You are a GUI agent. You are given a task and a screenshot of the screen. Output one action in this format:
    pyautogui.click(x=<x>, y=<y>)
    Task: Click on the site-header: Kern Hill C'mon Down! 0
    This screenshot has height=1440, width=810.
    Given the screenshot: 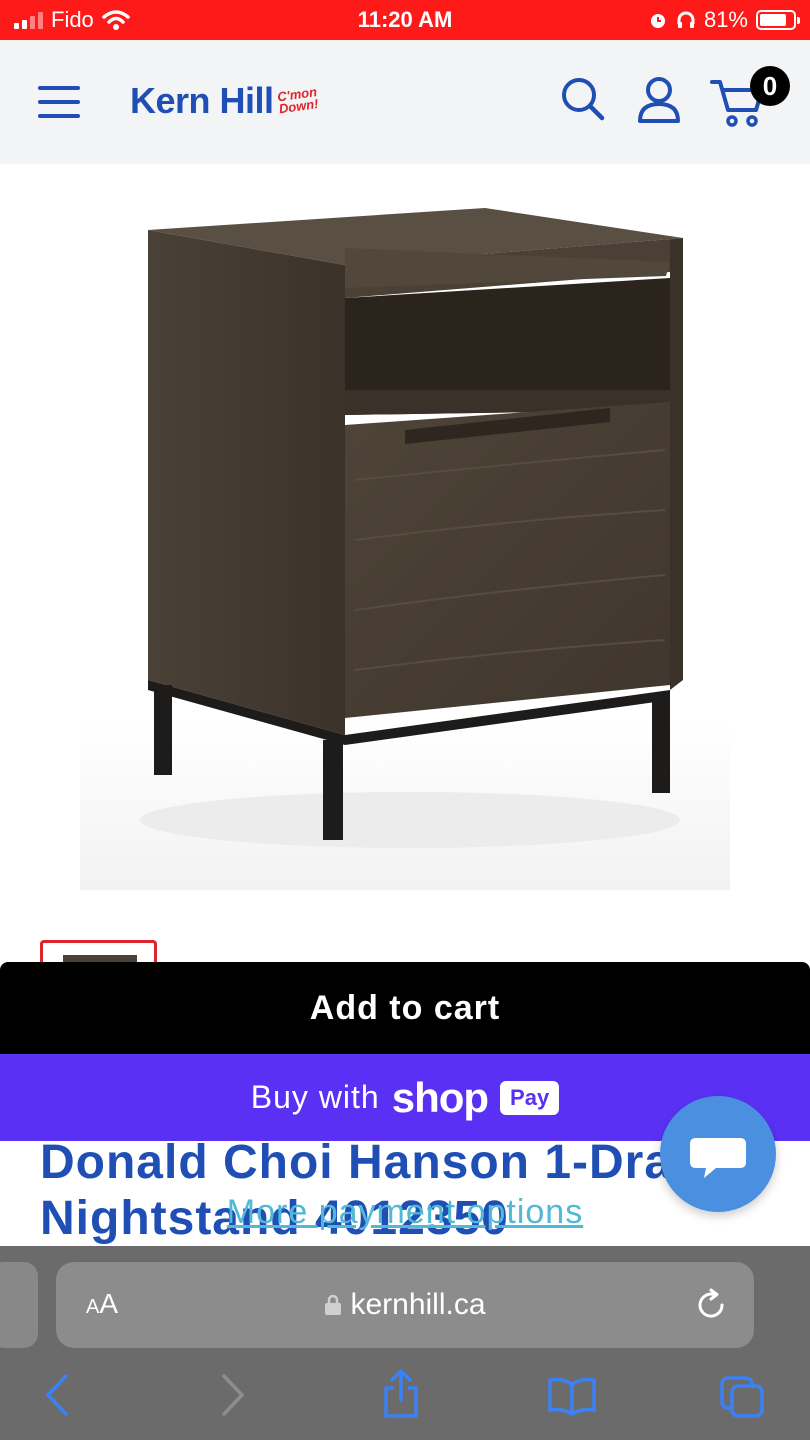 What is the action you would take?
    pyautogui.click(x=405, y=102)
    